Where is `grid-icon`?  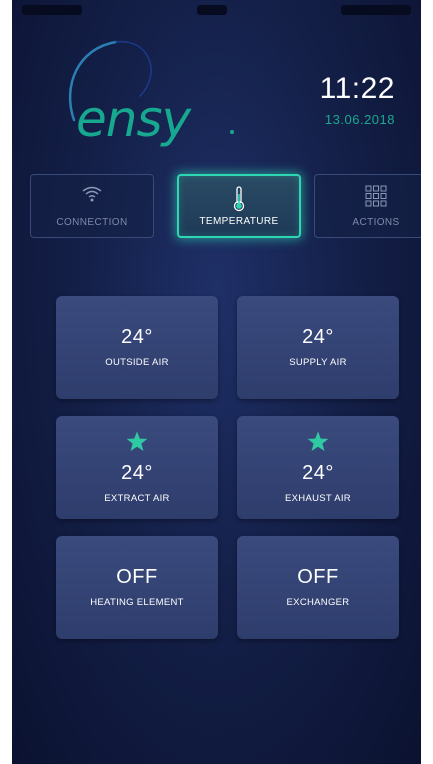 grid-icon is located at coordinates (376, 198).